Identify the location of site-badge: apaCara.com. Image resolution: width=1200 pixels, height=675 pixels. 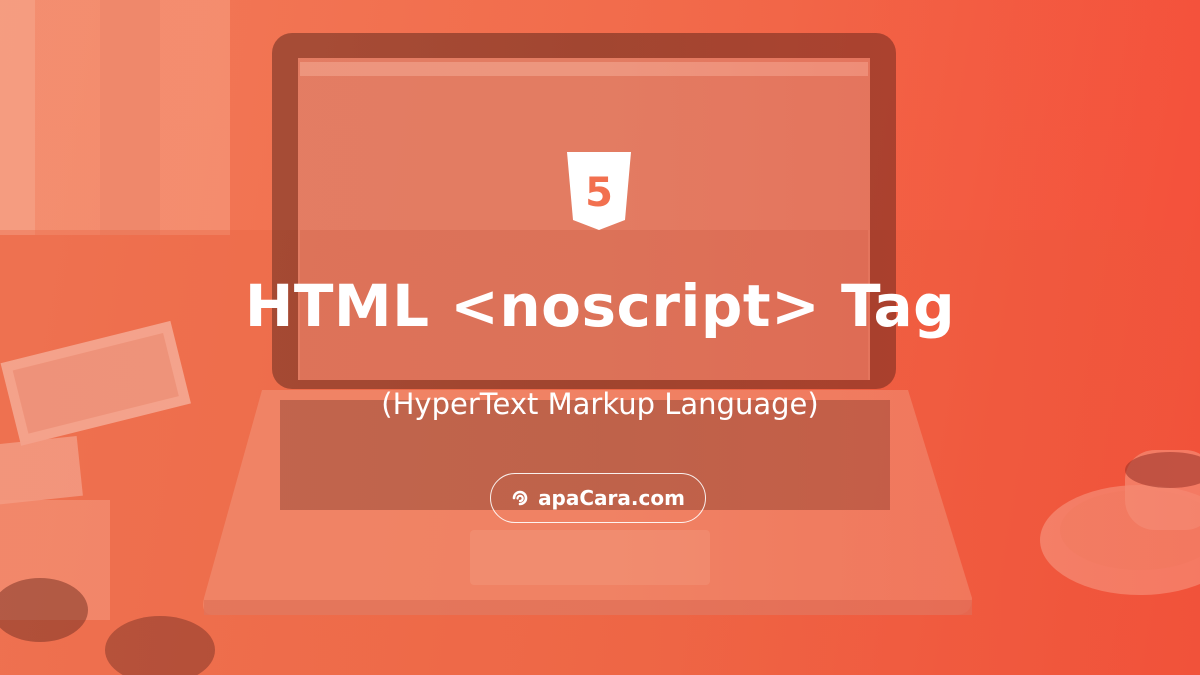
(598, 498).